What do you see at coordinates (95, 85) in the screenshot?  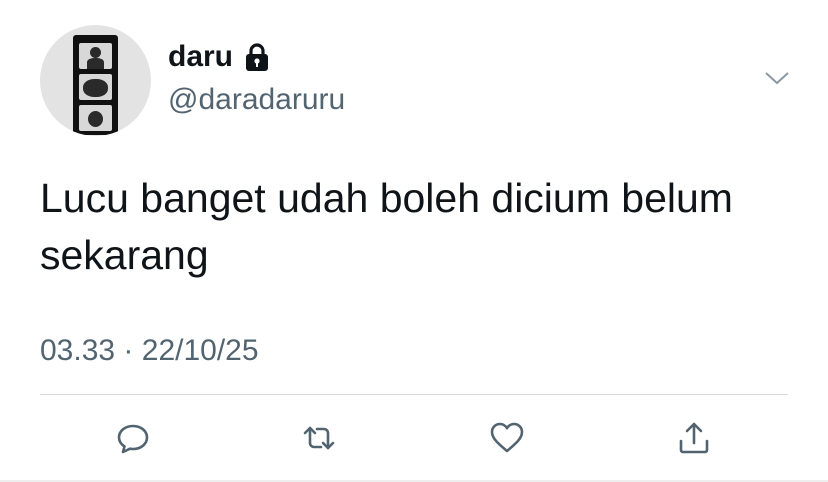 I see `avatar-photo-strip` at bounding box center [95, 85].